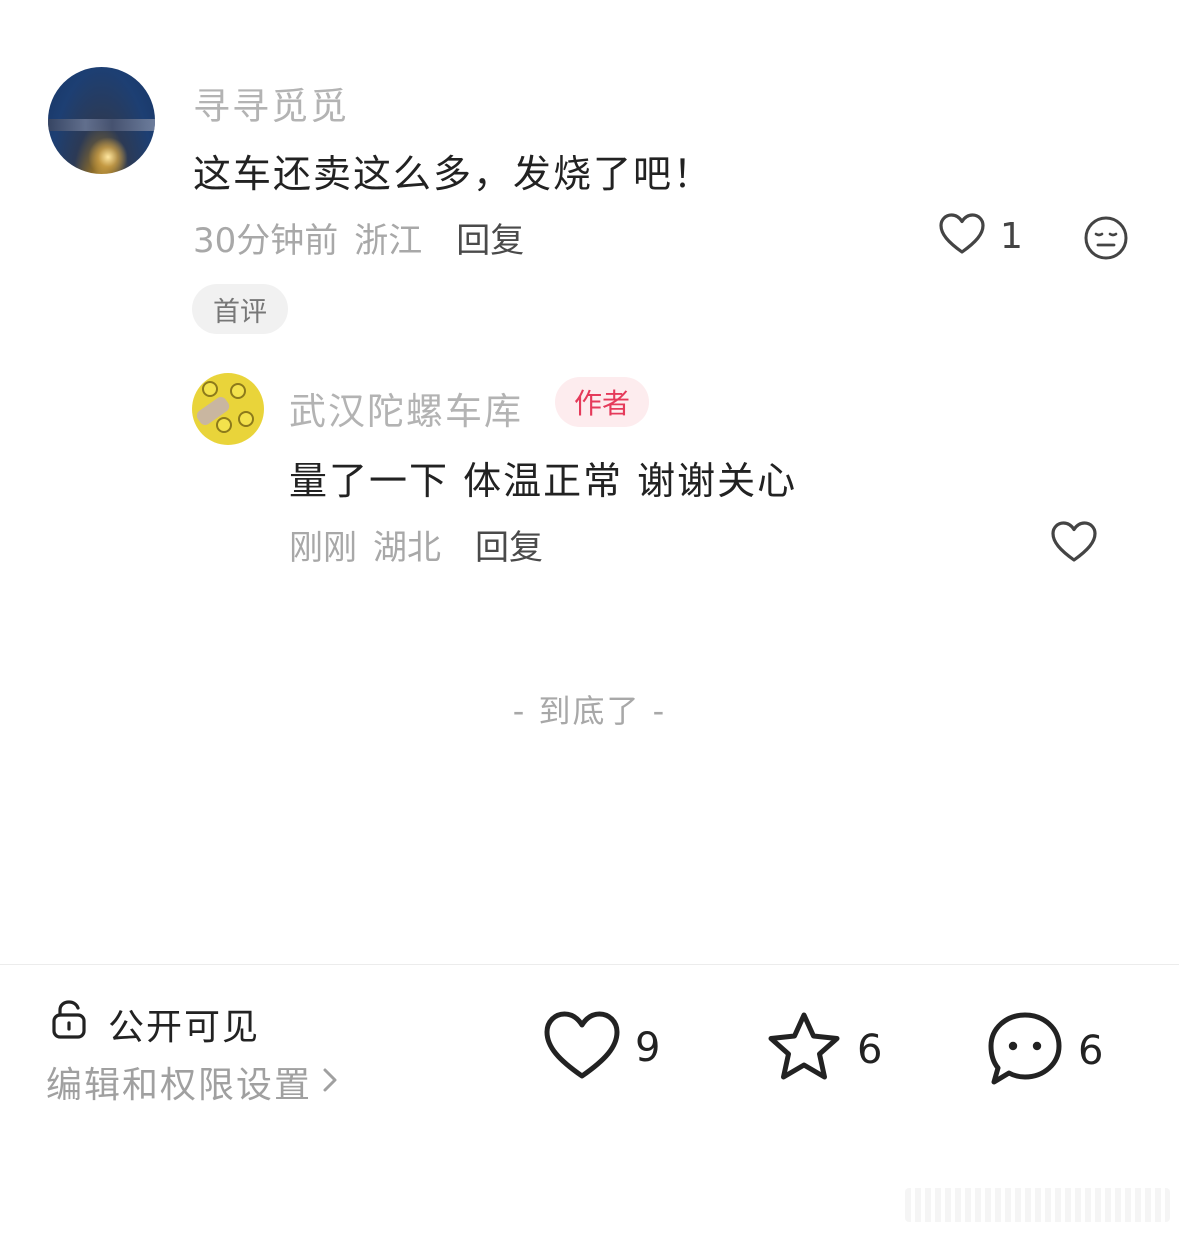 Image resolution: width=1179 pixels, height=1235 pixels. I want to click on reply-meta: 刚刚 湖北 回复, so click(416, 544).